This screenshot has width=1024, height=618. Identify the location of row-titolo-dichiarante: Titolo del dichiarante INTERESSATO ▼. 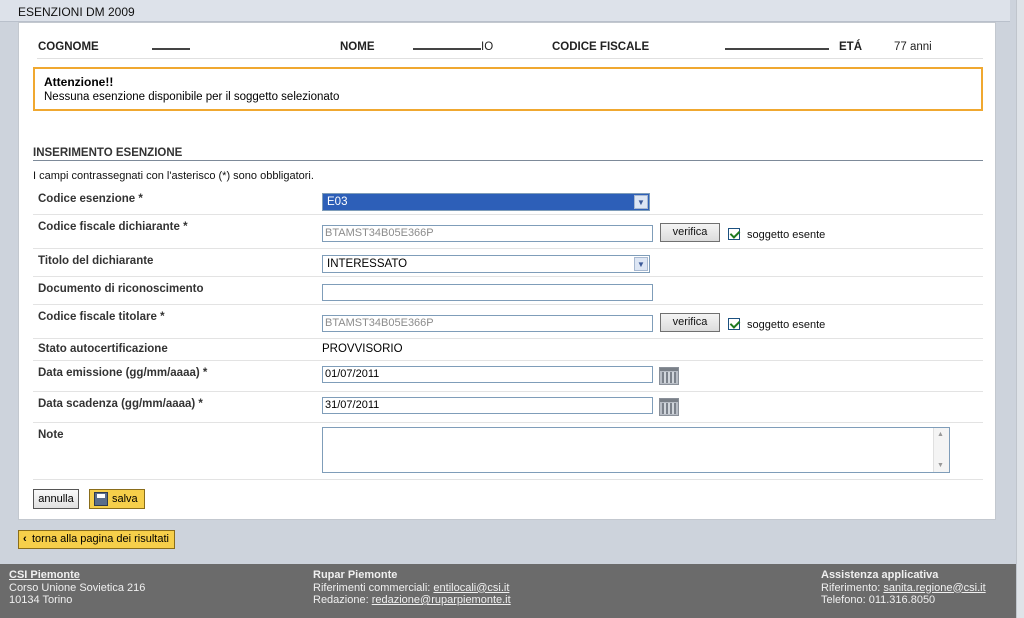
(508, 263).